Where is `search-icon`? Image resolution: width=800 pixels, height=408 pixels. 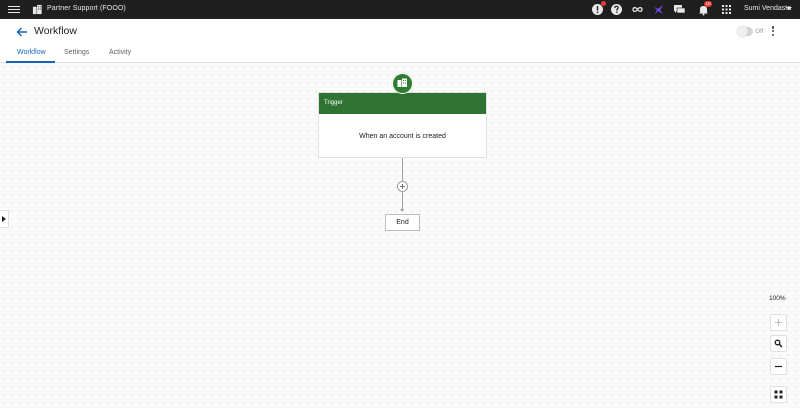 search-icon is located at coordinates (778, 343).